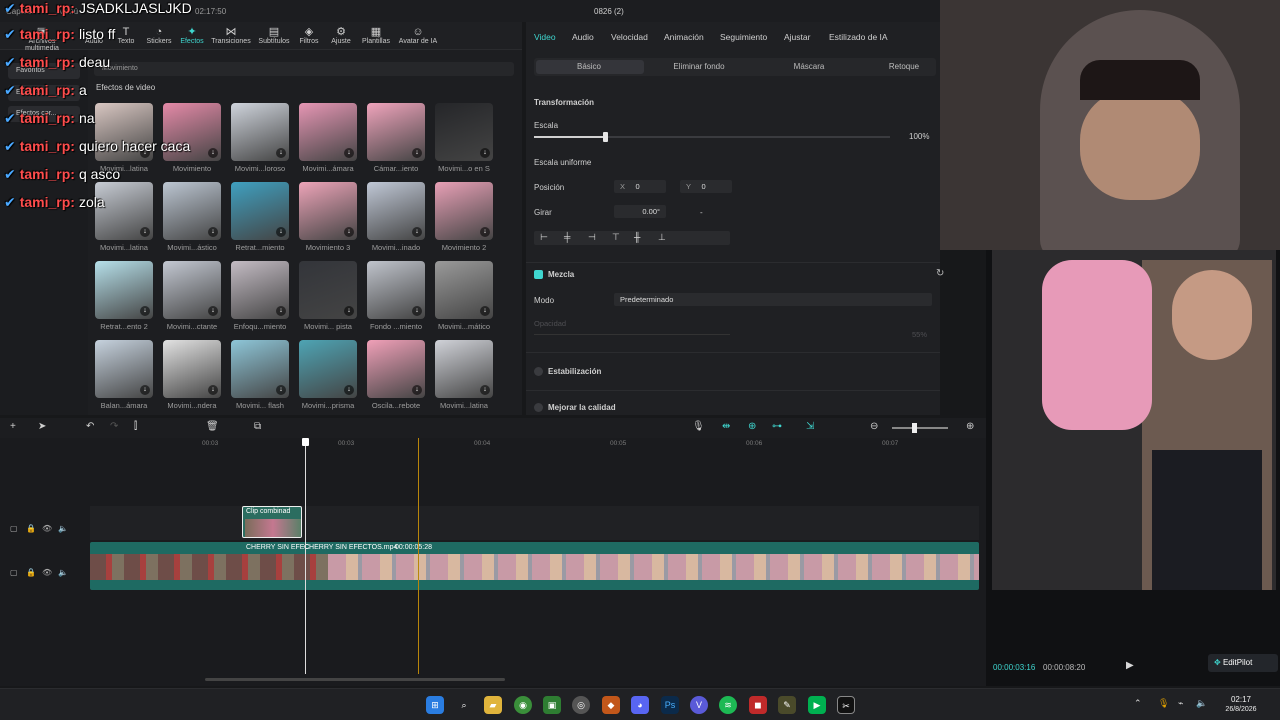 This screenshot has width=1280, height=720. I want to click on undo-icon: ↶, so click(90, 426).